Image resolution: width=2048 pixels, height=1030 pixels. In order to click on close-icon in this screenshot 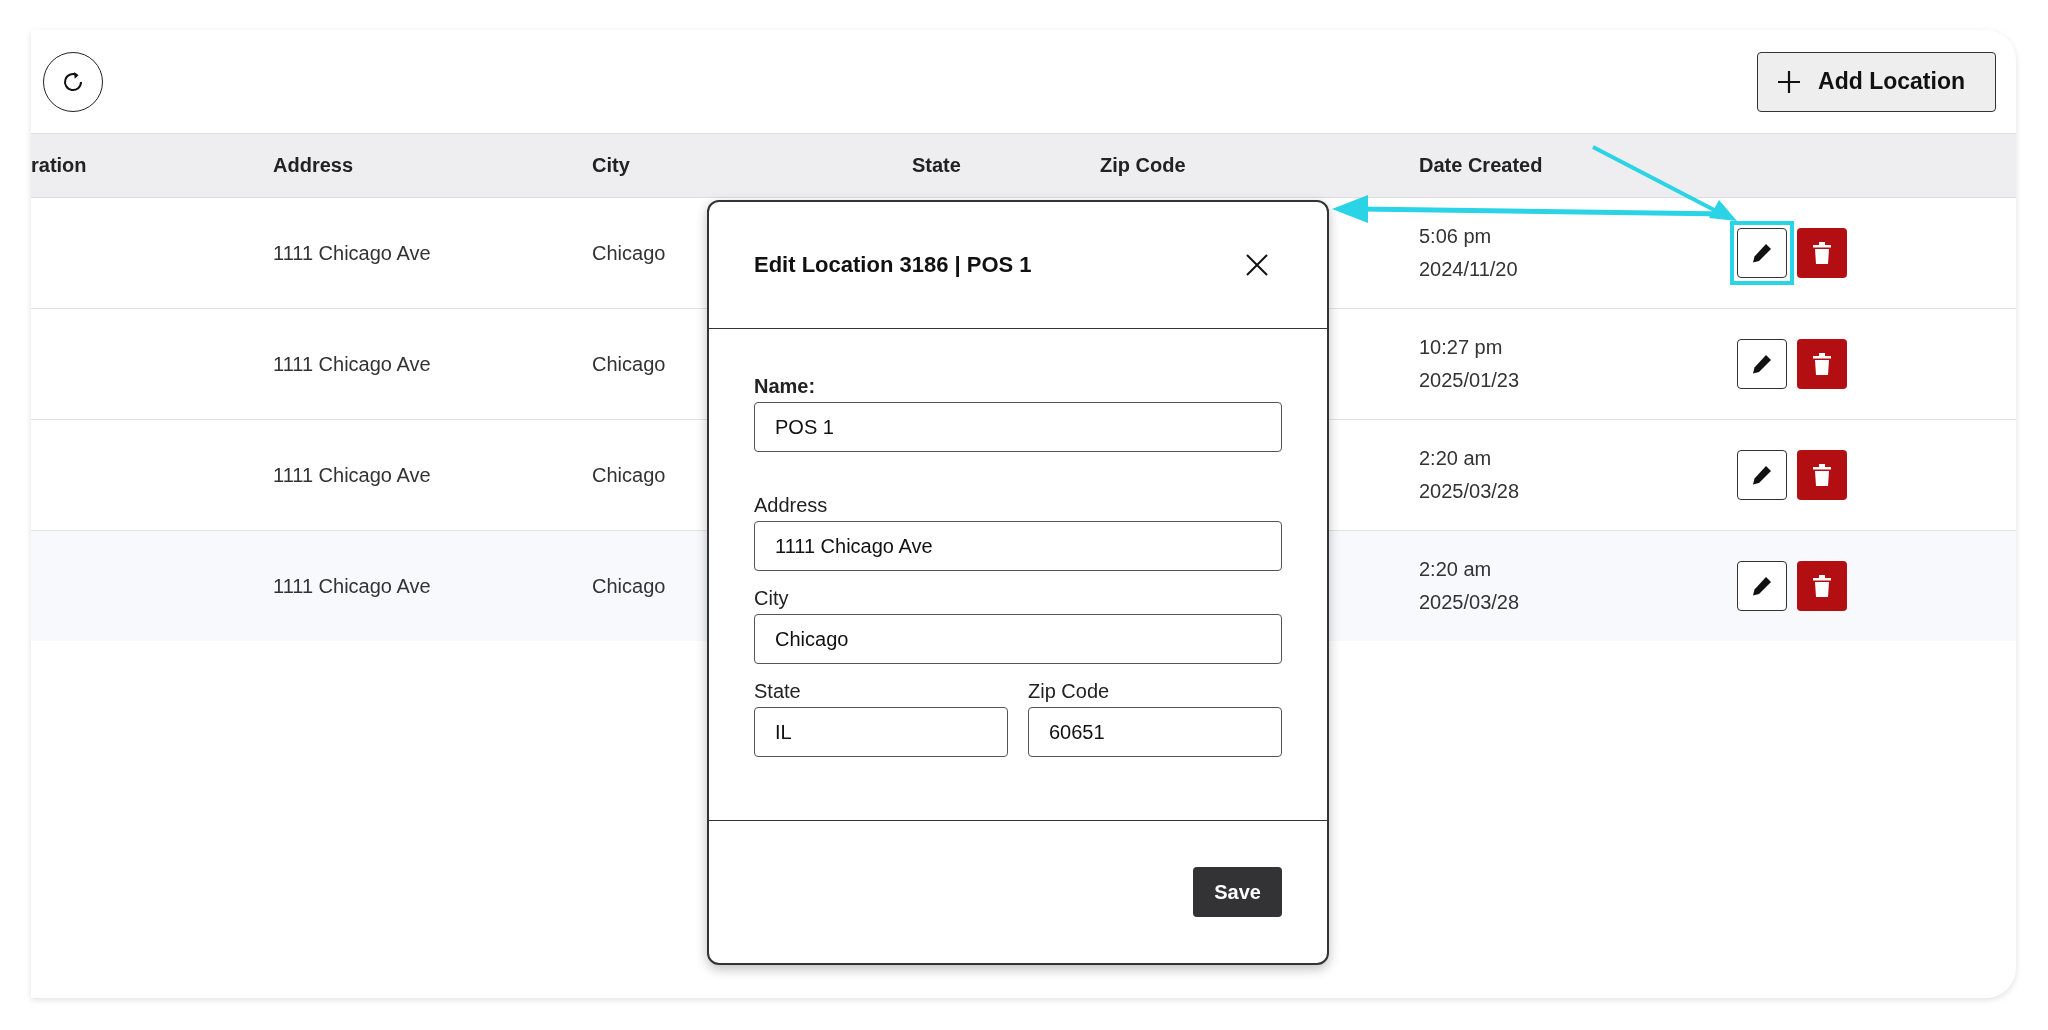, I will do `click(1257, 265)`.